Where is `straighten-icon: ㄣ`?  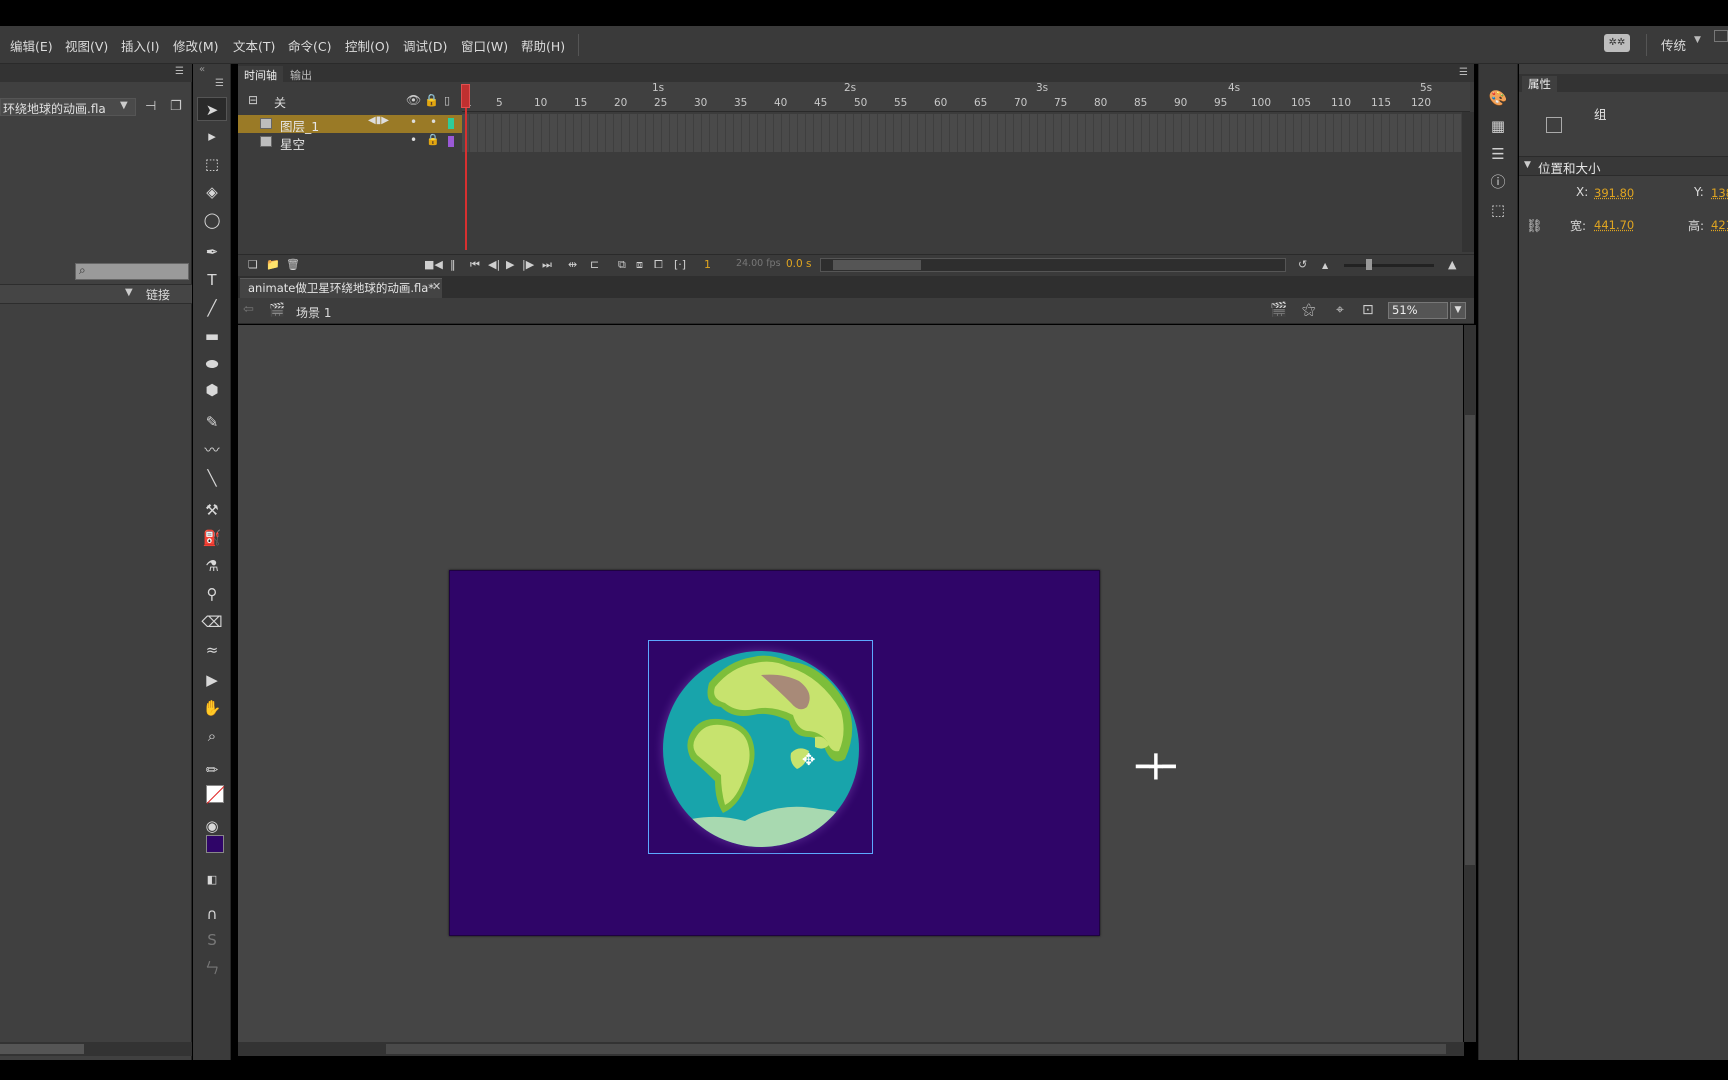
straighten-icon: ㄣ is located at coordinates (212, 968).